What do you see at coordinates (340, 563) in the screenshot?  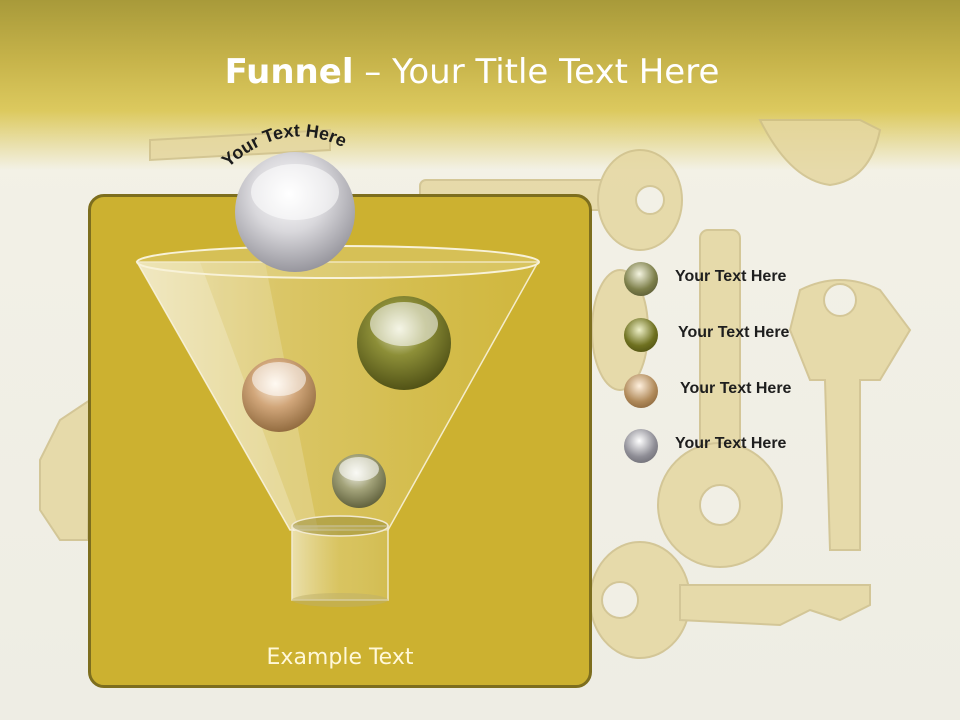 I see `funnel-cylinder` at bounding box center [340, 563].